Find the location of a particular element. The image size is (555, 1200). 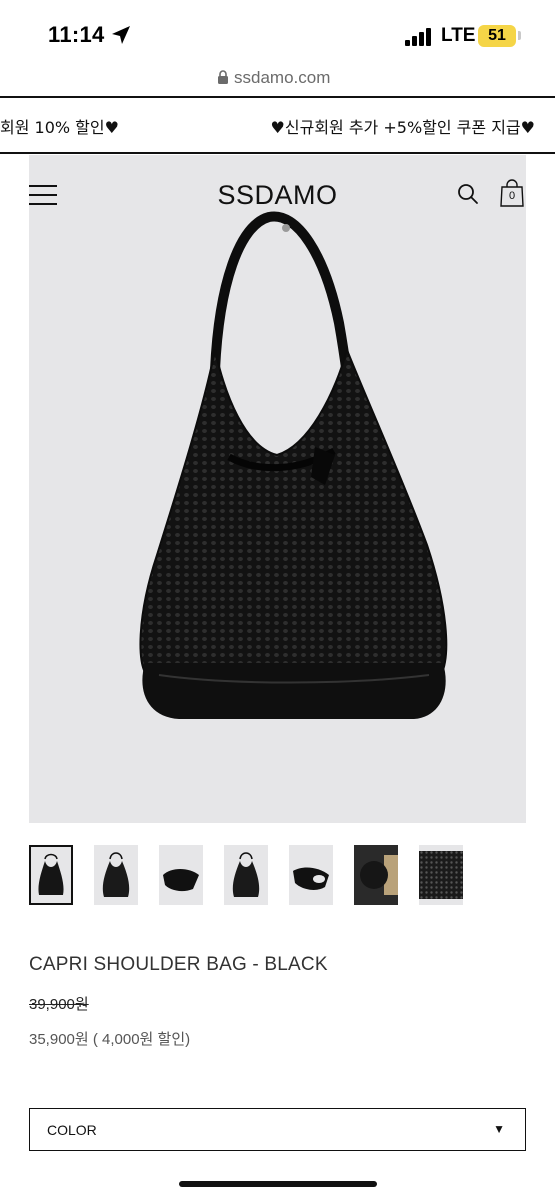

location-arrow-icon is located at coordinates (121, 35).